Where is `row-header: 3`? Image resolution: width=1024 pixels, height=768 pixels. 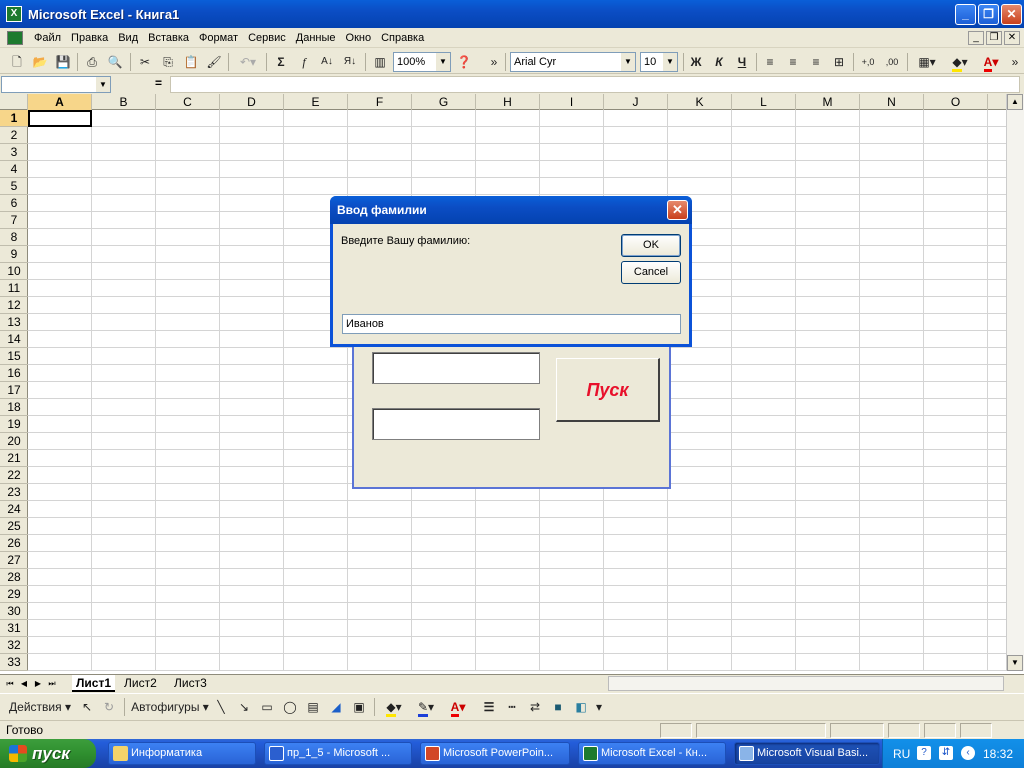
row-header: 3 is located at coordinates (14, 152).